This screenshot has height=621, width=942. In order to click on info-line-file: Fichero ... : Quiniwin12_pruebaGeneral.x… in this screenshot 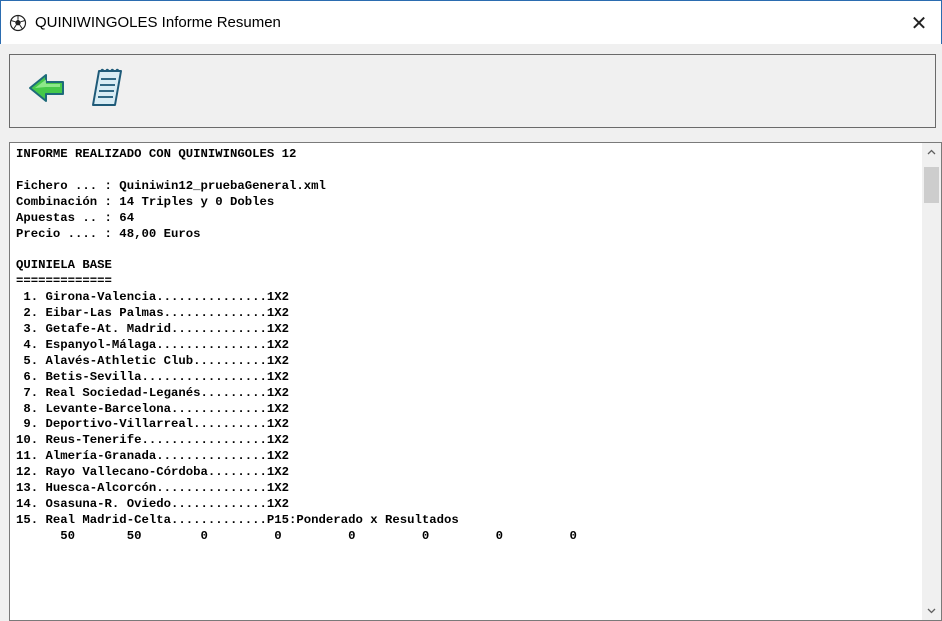, I will do `click(171, 185)`.